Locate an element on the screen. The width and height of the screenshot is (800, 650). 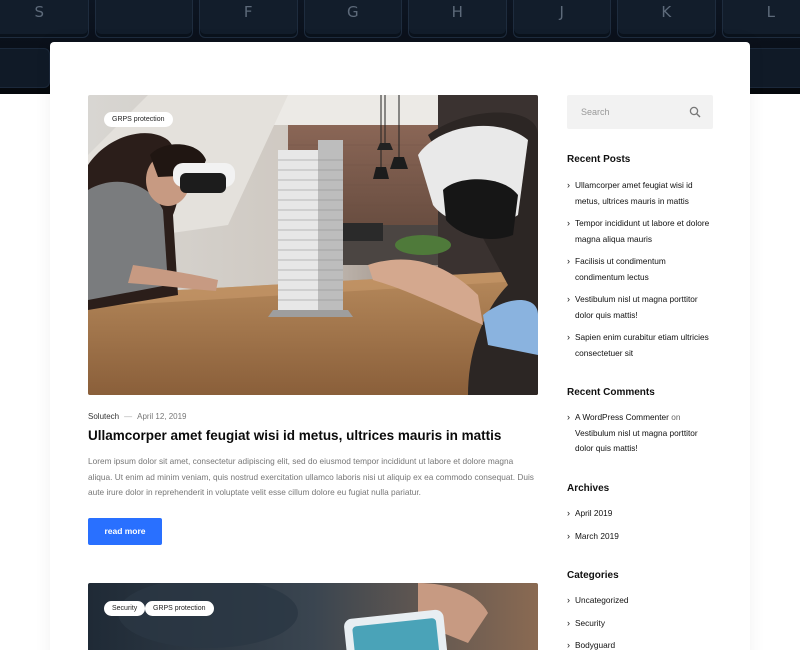
post-meta: Solutech — April 12, 2019 is located at coordinates (137, 416).